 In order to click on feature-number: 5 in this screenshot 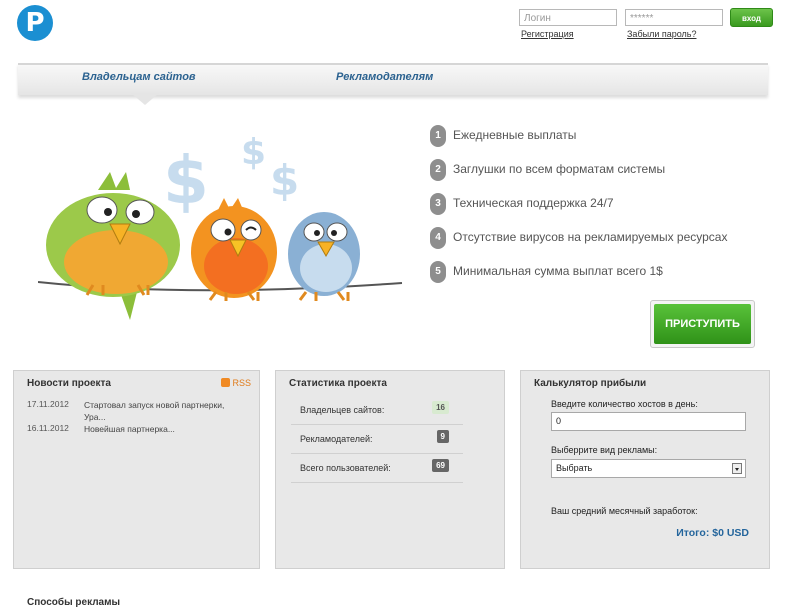, I will do `click(438, 272)`.